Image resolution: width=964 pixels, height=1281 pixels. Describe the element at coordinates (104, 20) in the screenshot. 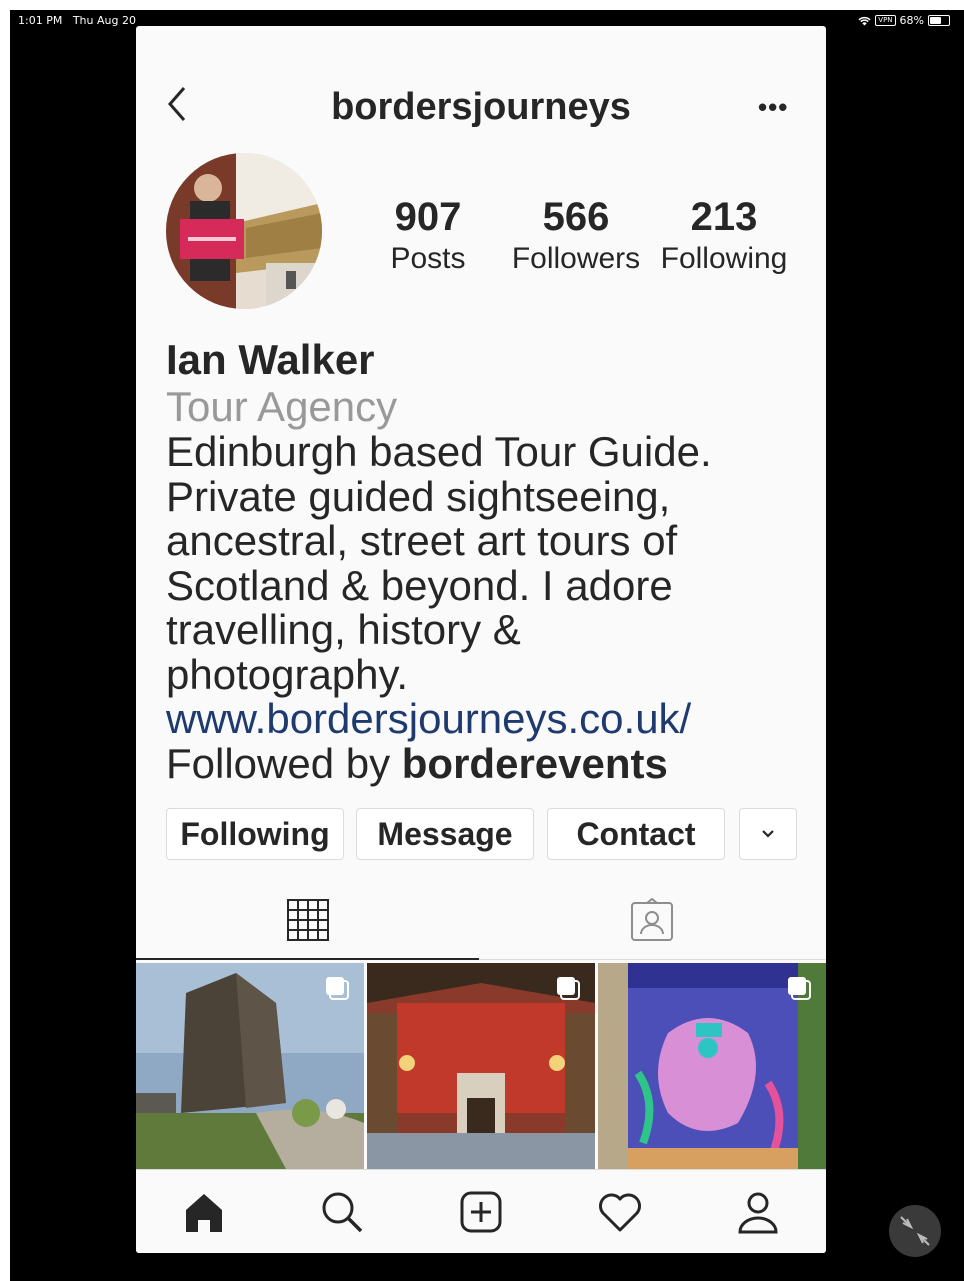

I see `status-date-text: Thu Aug 20` at that location.